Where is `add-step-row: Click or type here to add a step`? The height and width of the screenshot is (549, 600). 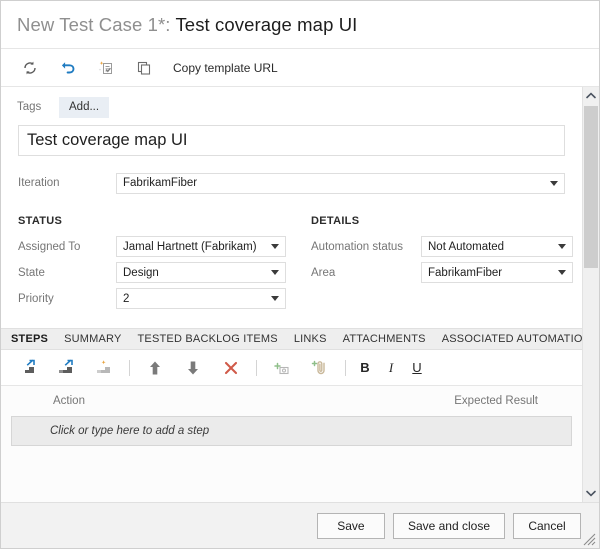
add-step-row: Click or type here to add a step is located at coordinates (291, 431).